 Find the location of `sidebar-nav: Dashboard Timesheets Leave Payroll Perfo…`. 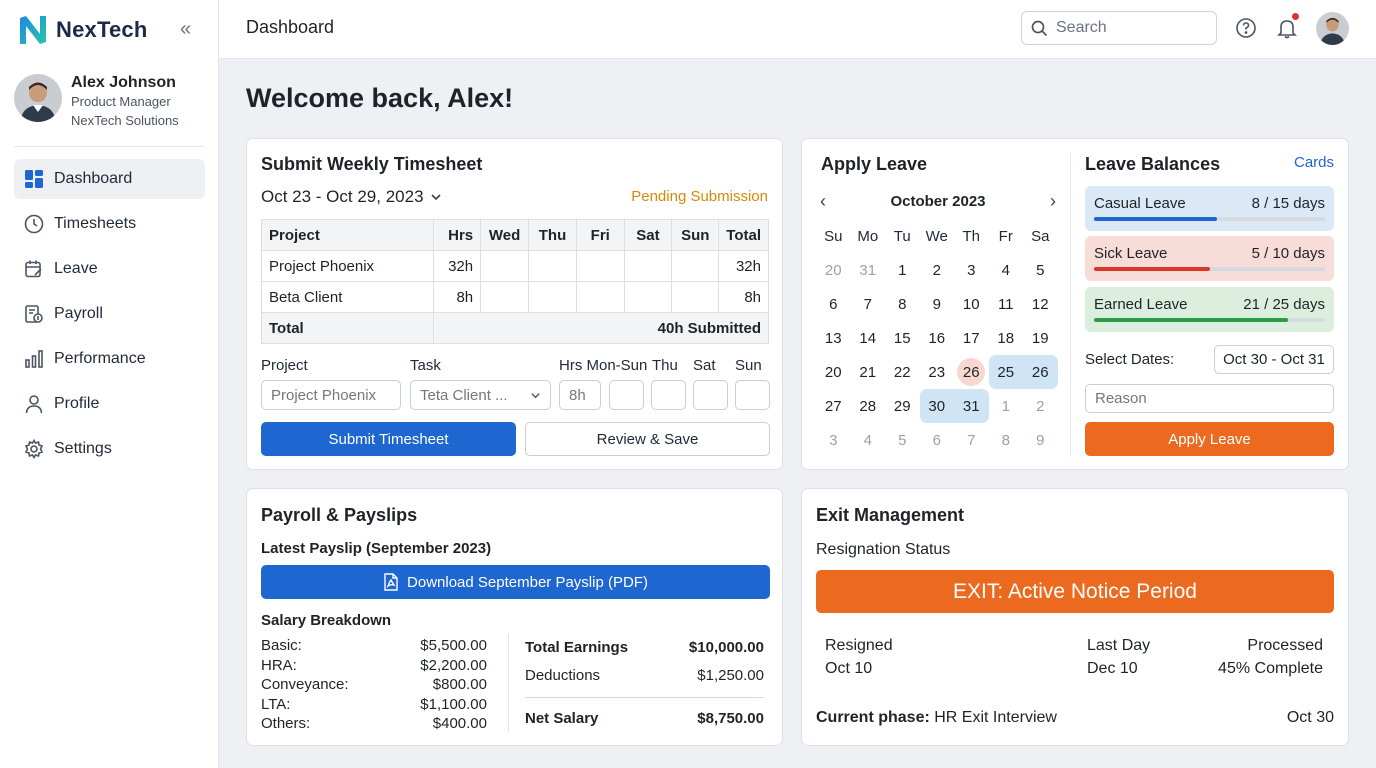

sidebar-nav: Dashboard Timesheets Leave Payroll Perfo… is located at coordinates (109, 316).